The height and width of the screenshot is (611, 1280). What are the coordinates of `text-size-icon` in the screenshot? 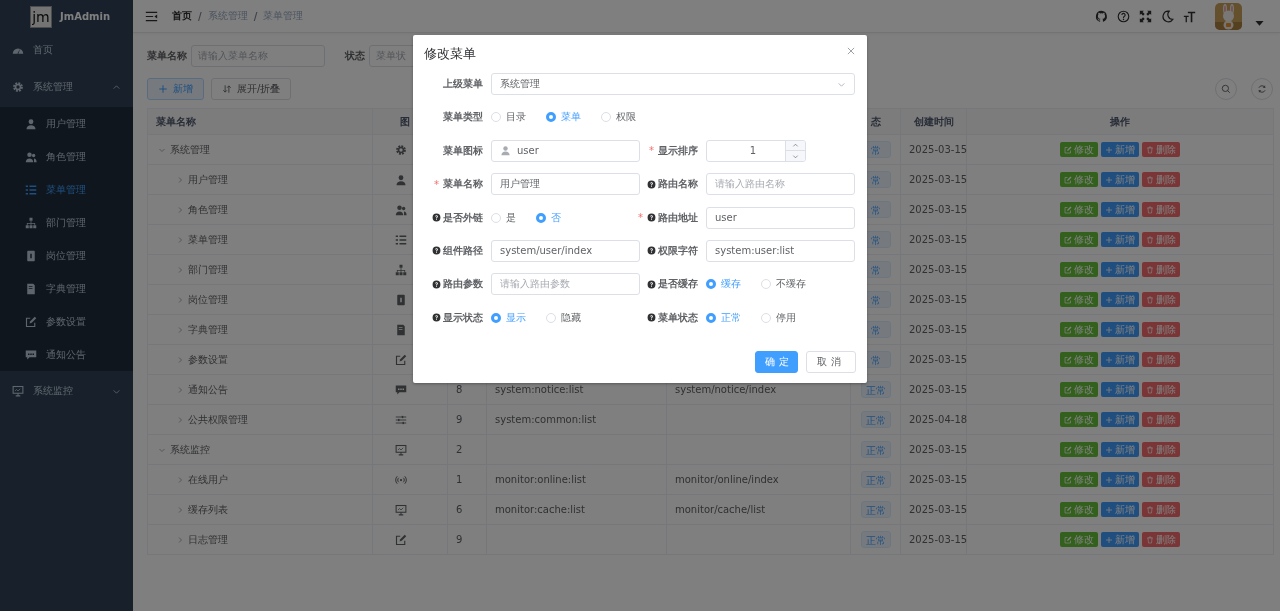 It's located at (1189, 16).